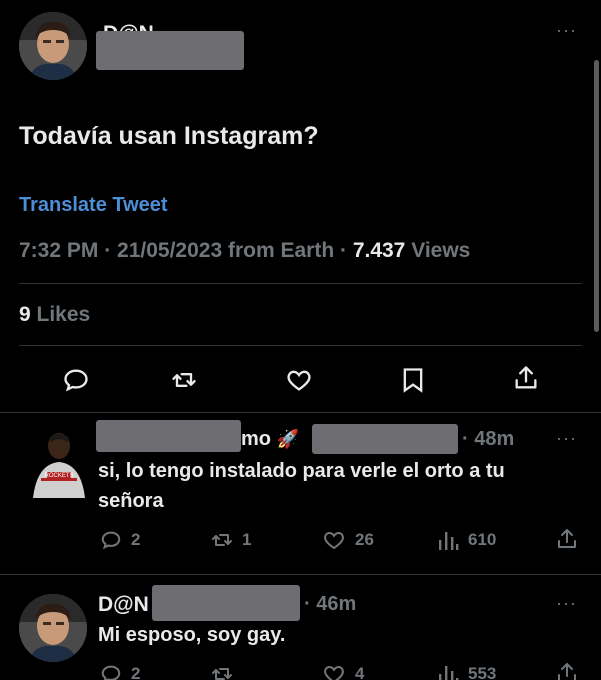  Describe the element at coordinates (488, 439) in the screenshot. I see `reply-time: · 48m` at that location.